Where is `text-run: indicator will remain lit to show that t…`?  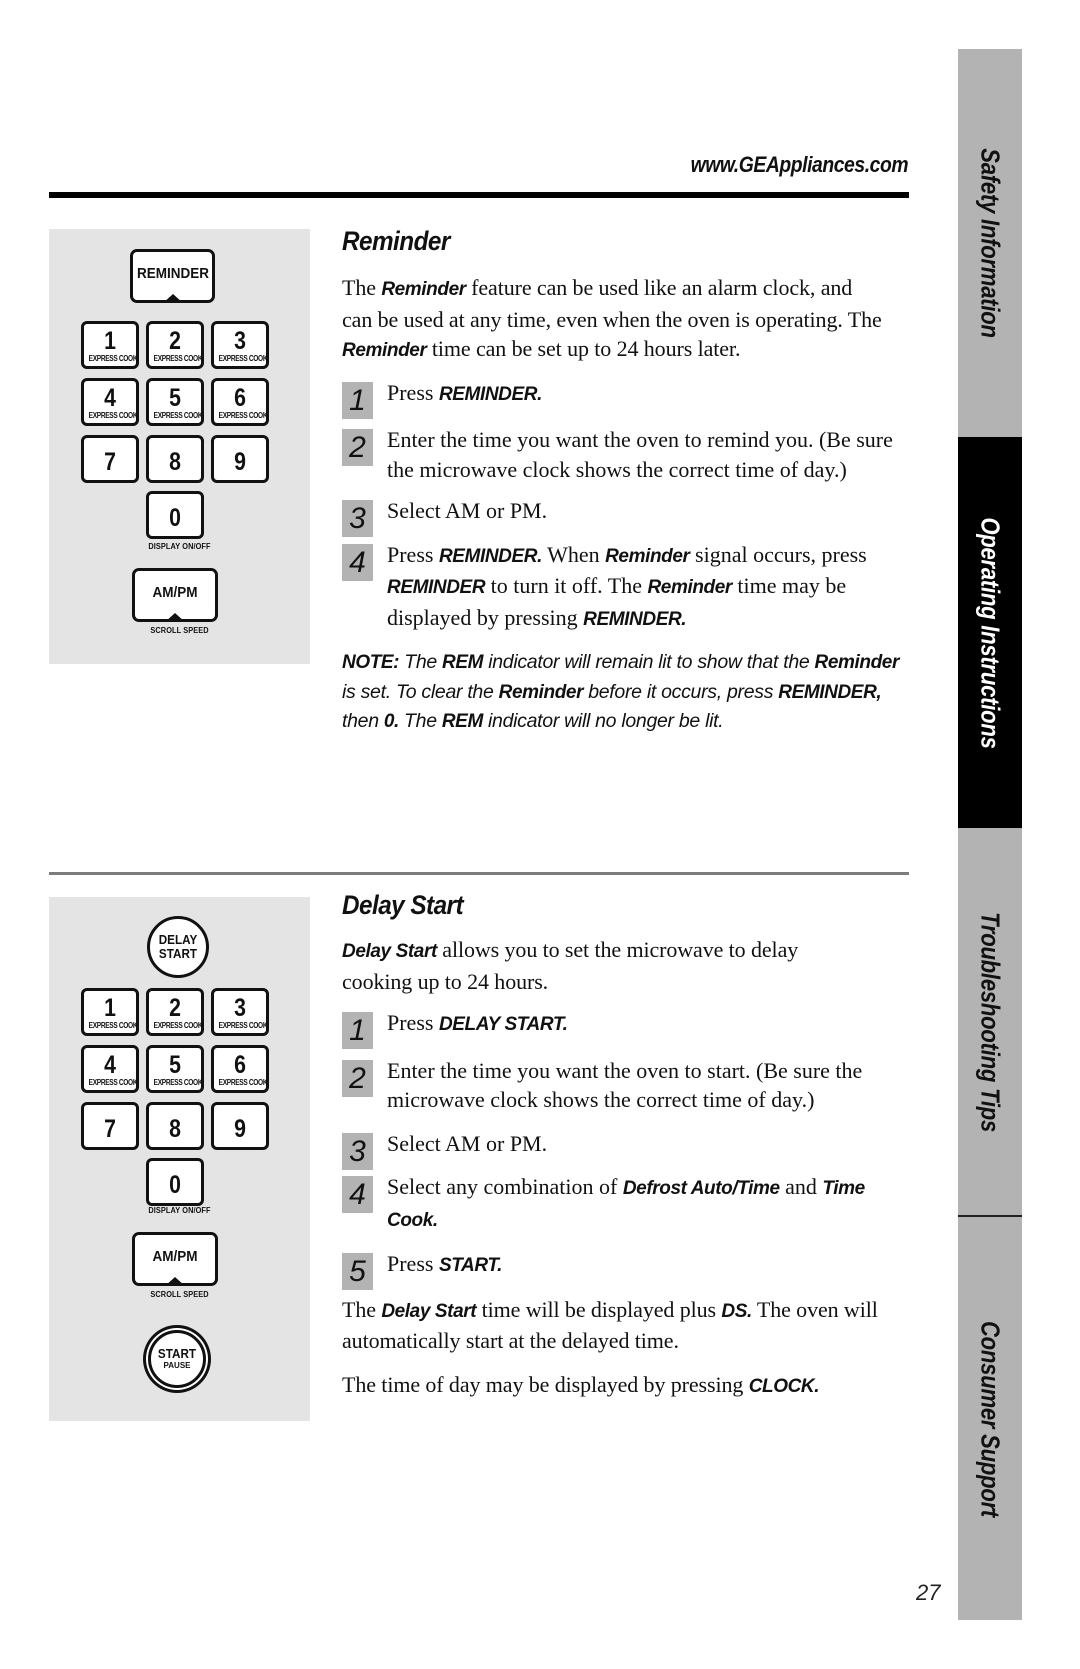
text-run: indicator will remain lit to show that t… is located at coordinates (649, 662).